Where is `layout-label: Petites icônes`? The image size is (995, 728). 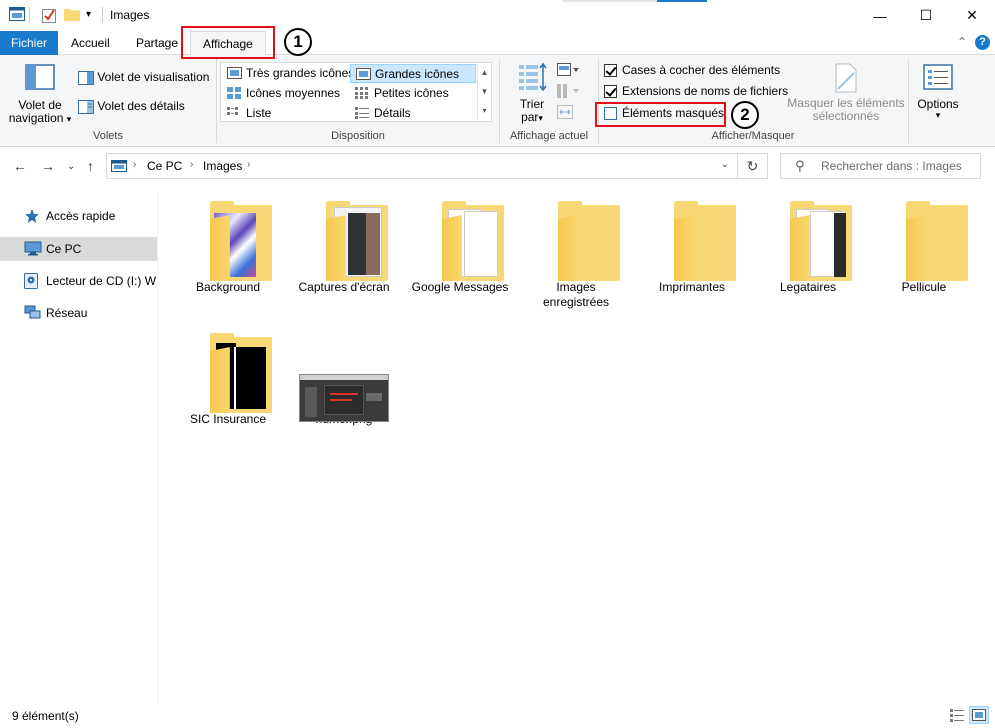
layout-label: Petites icônes is located at coordinates (411, 93).